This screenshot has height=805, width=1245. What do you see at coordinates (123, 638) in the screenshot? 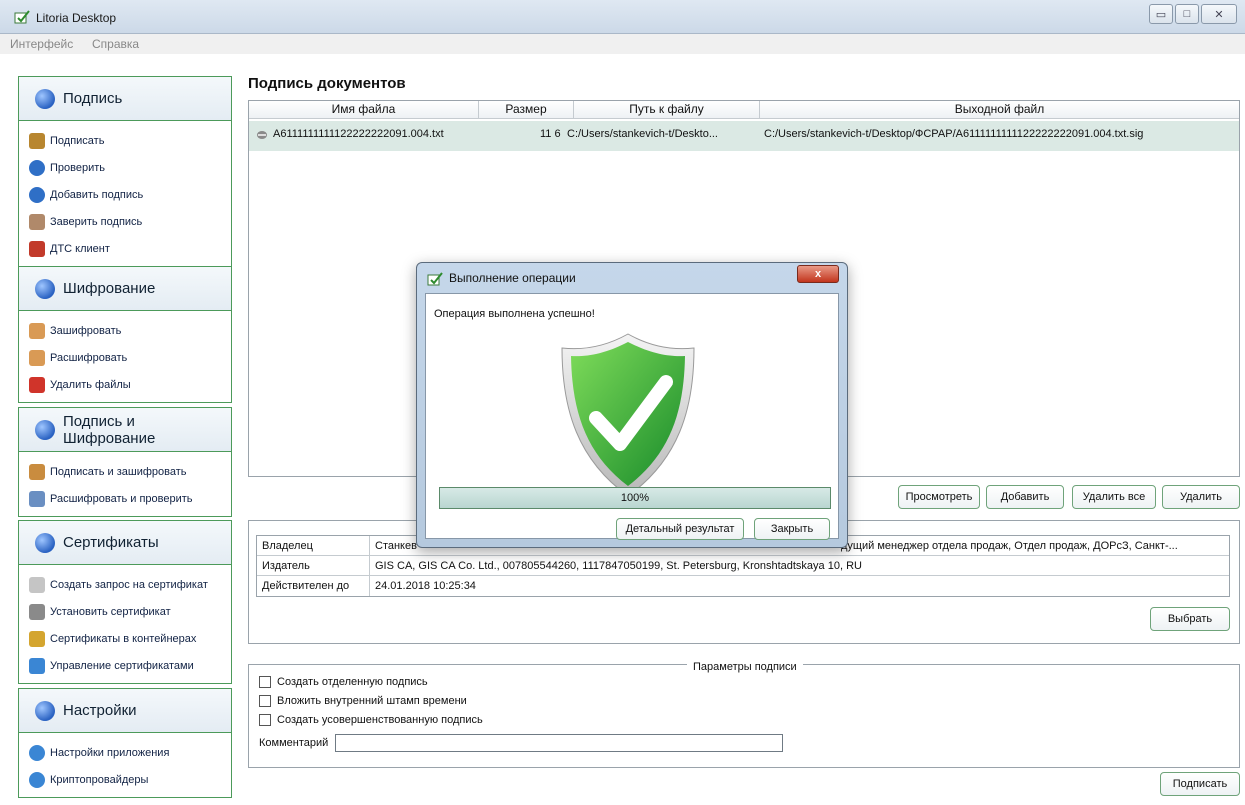
I see `sidebar-item-label: Сертификаты в контейнерах` at bounding box center [123, 638].